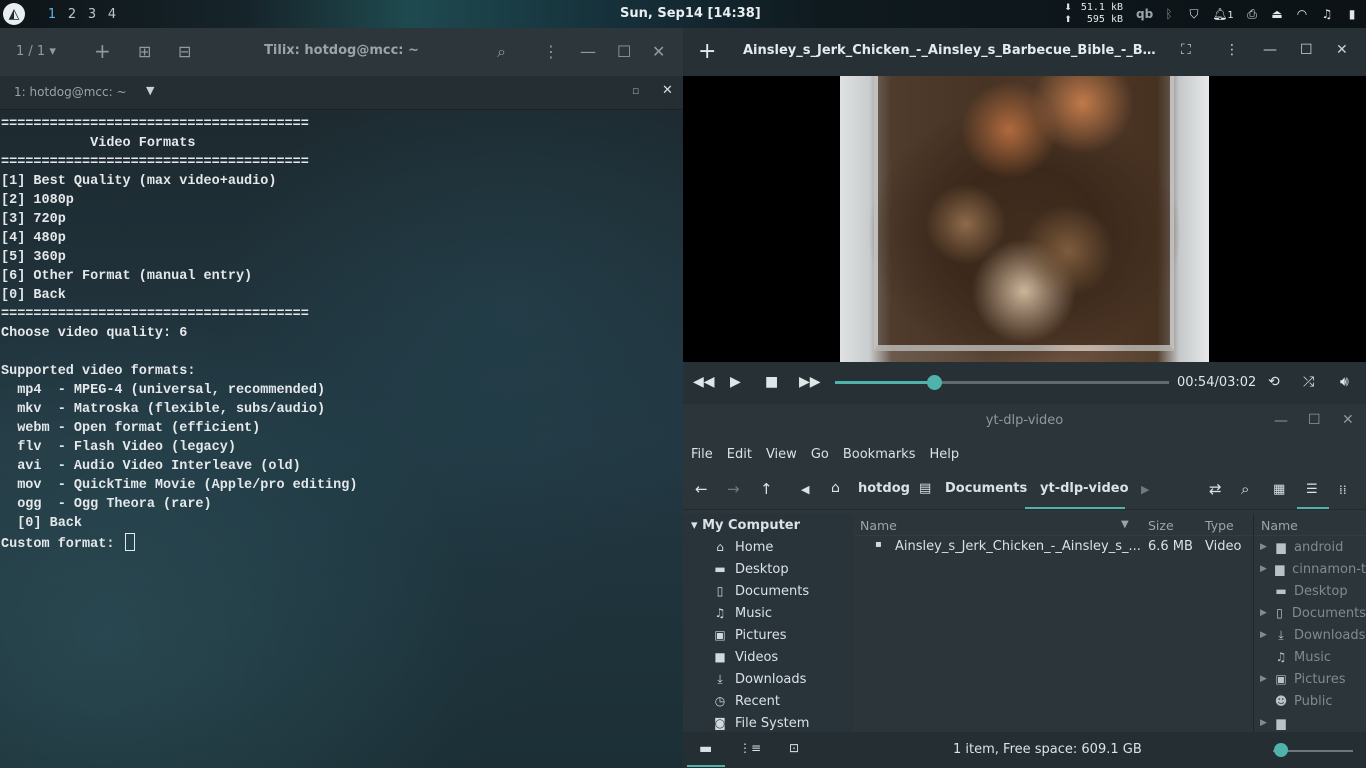 The width and height of the screenshot is (1366, 768). What do you see at coordinates (1310, 679) in the screenshot?
I see `tree-item: ▶ ▣ Pictures` at bounding box center [1310, 679].